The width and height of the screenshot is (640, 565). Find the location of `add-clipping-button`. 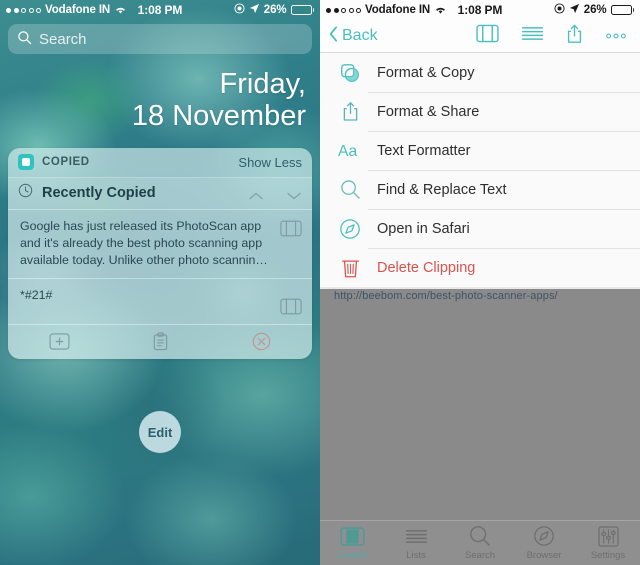

add-clipping-button is located at coordinates (59, 341).